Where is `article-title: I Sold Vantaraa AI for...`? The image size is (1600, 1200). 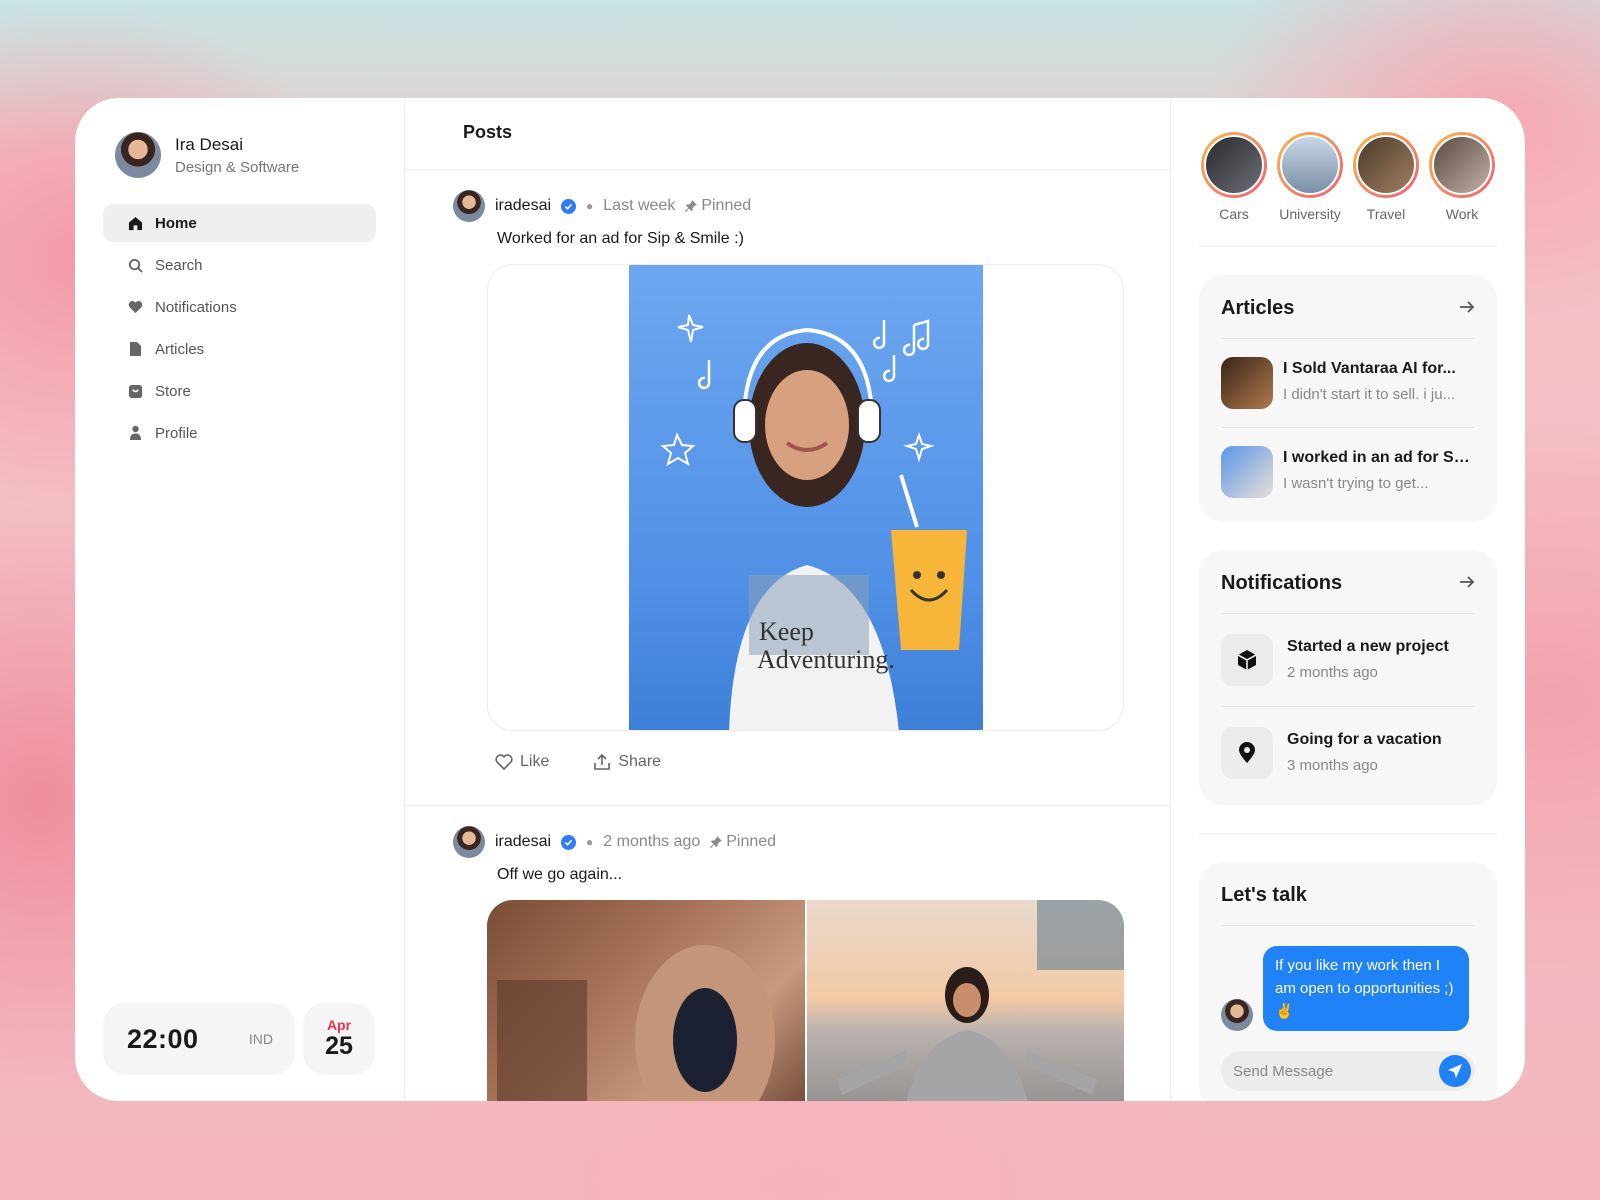 article-title: I Sold Vantaraa AI for... is located at coordinates (1369, 368).